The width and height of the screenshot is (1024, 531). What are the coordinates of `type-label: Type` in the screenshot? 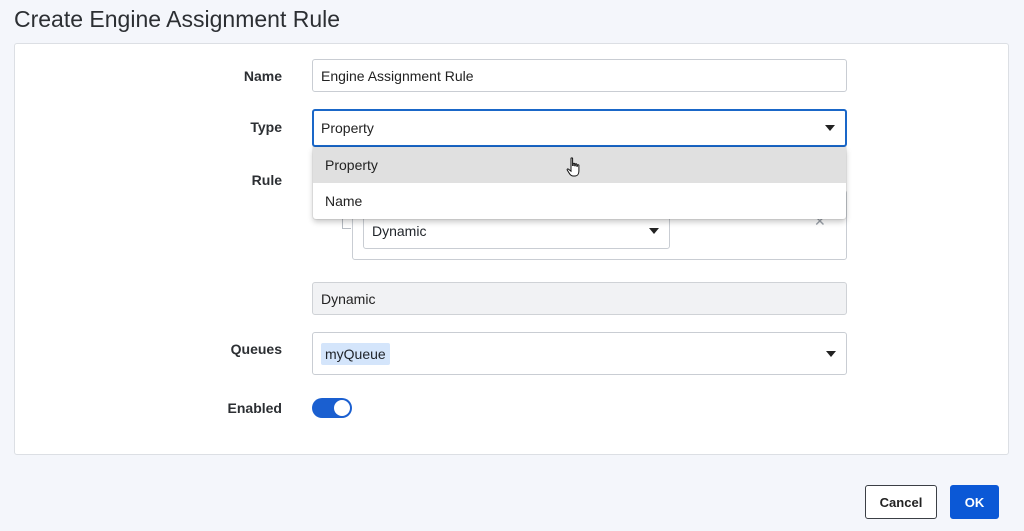 It's located at (266, 127).